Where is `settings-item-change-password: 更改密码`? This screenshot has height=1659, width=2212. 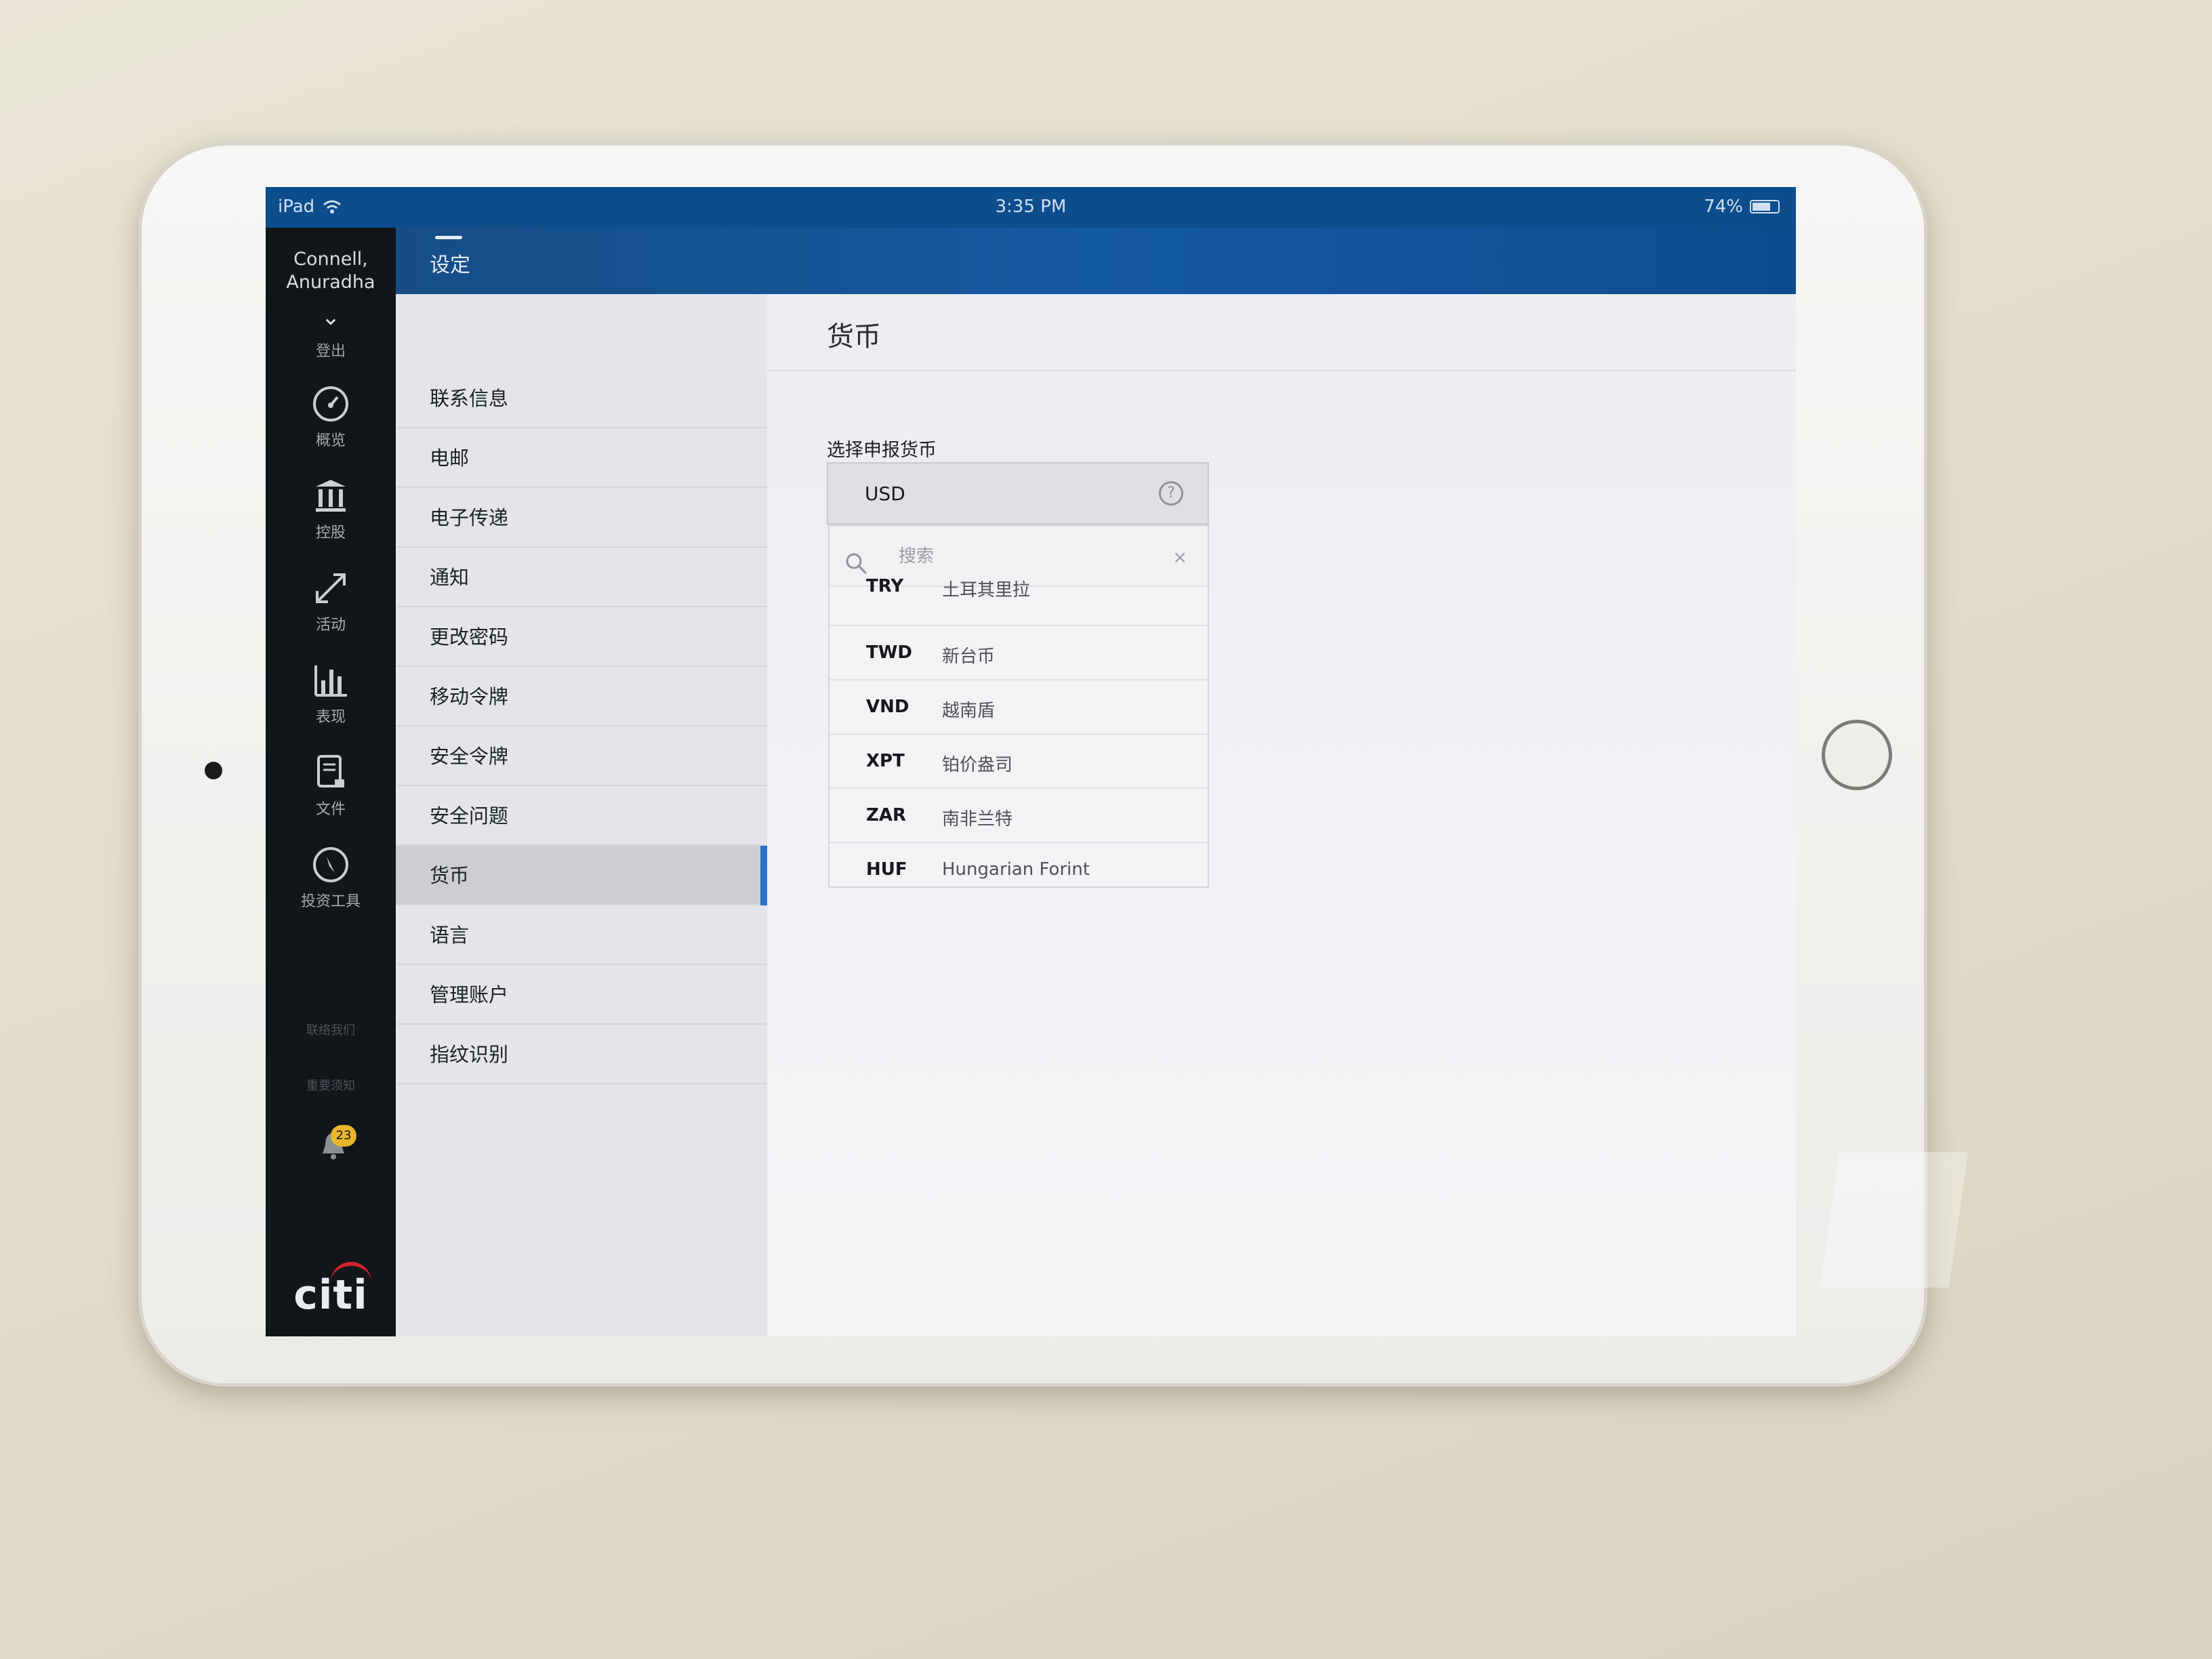 settings-item-change-password: 更改密码 is located at coordinates (581, 637).